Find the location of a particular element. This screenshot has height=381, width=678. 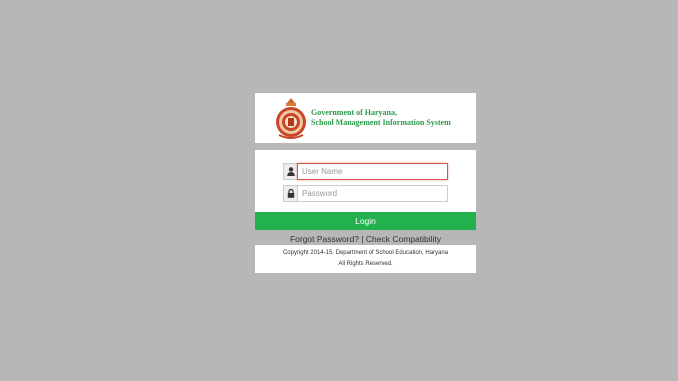

username-input is located at coordinates (372, 171).